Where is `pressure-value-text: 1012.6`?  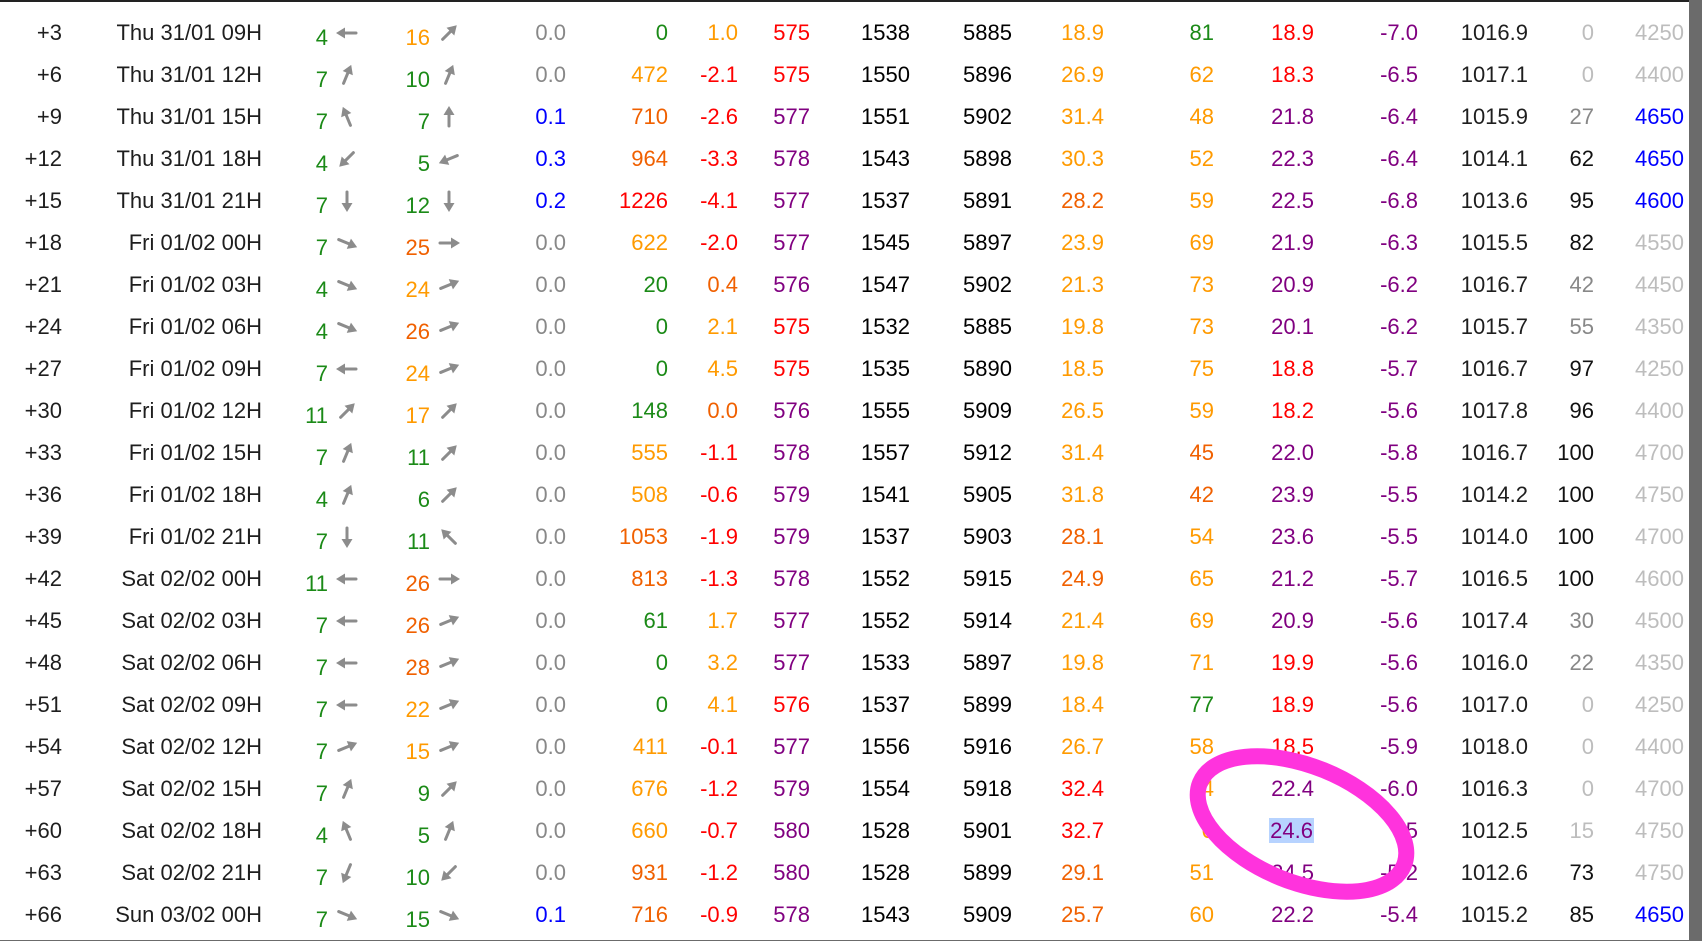
pressure-value-text: 1012.6 is located at coordinates (1494, 872).